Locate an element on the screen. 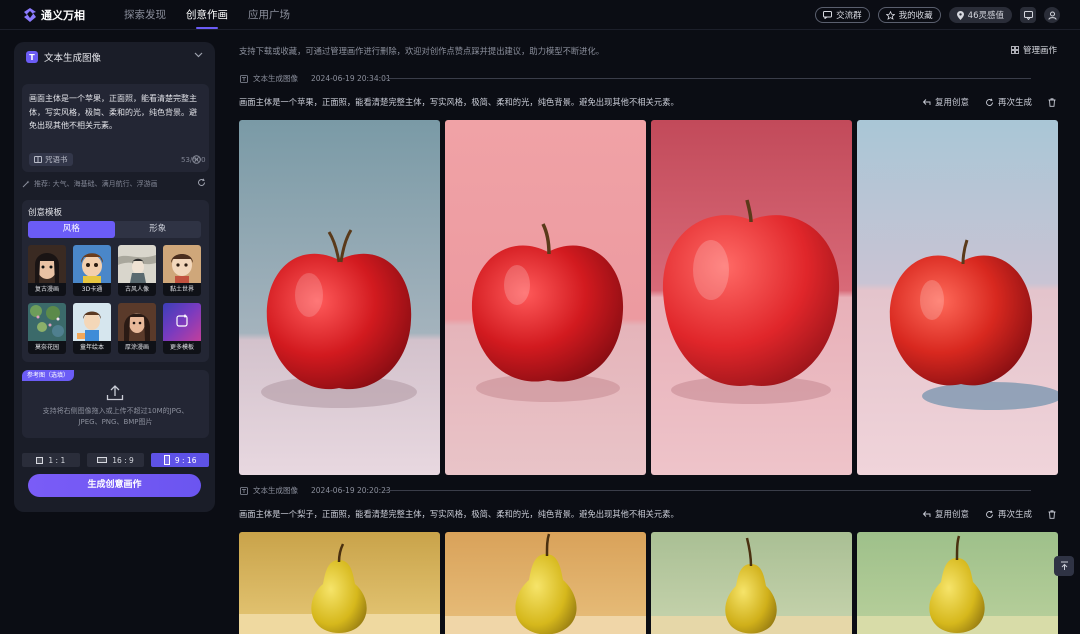 Image resolution: width=1080 pixels, height=634 pixels. template-3d-cartoon: 3D卡通 is located at coordinates (92, 270).